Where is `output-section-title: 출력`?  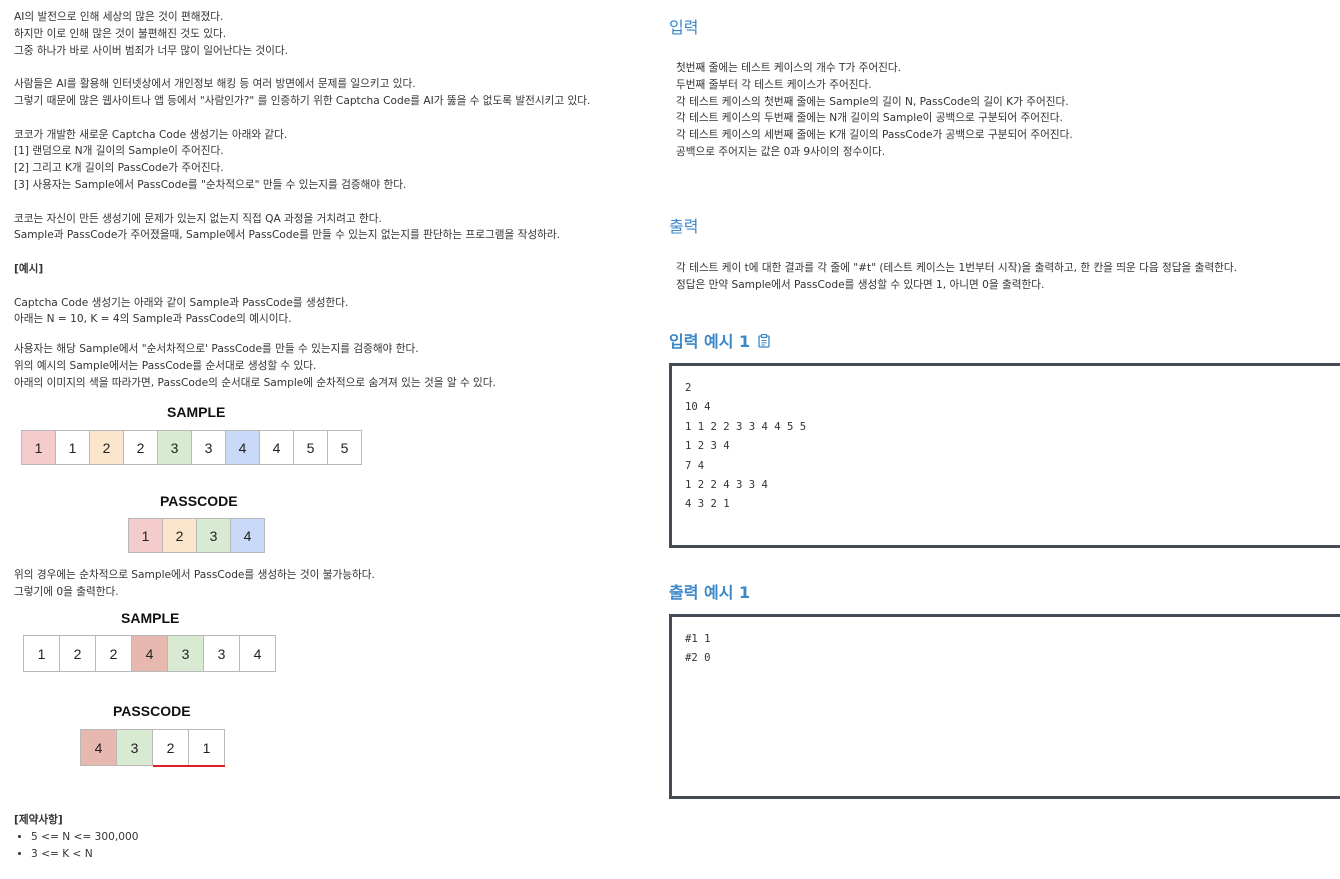 output-section-title: 출력 is located at coordinates (684, 226).